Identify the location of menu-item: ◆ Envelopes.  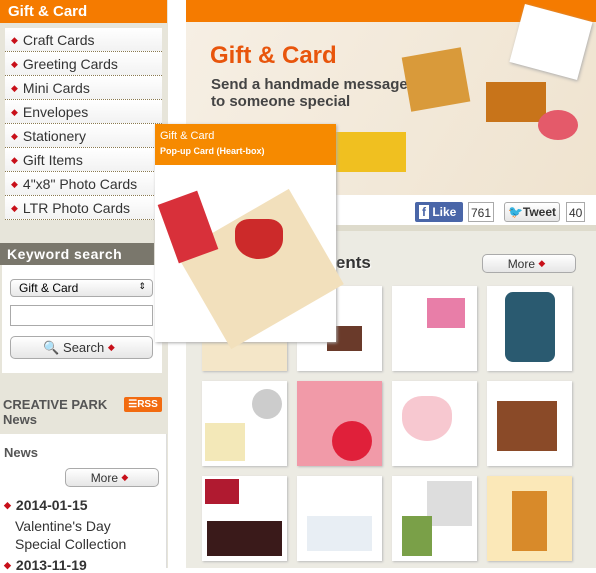
(83, 112).